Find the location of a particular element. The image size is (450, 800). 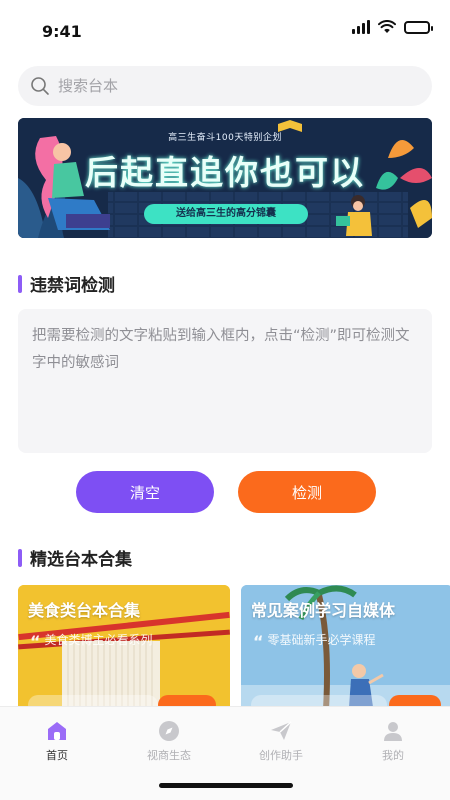

card-description: “零基础新手必学课程 is located at coordinates (314, 641).